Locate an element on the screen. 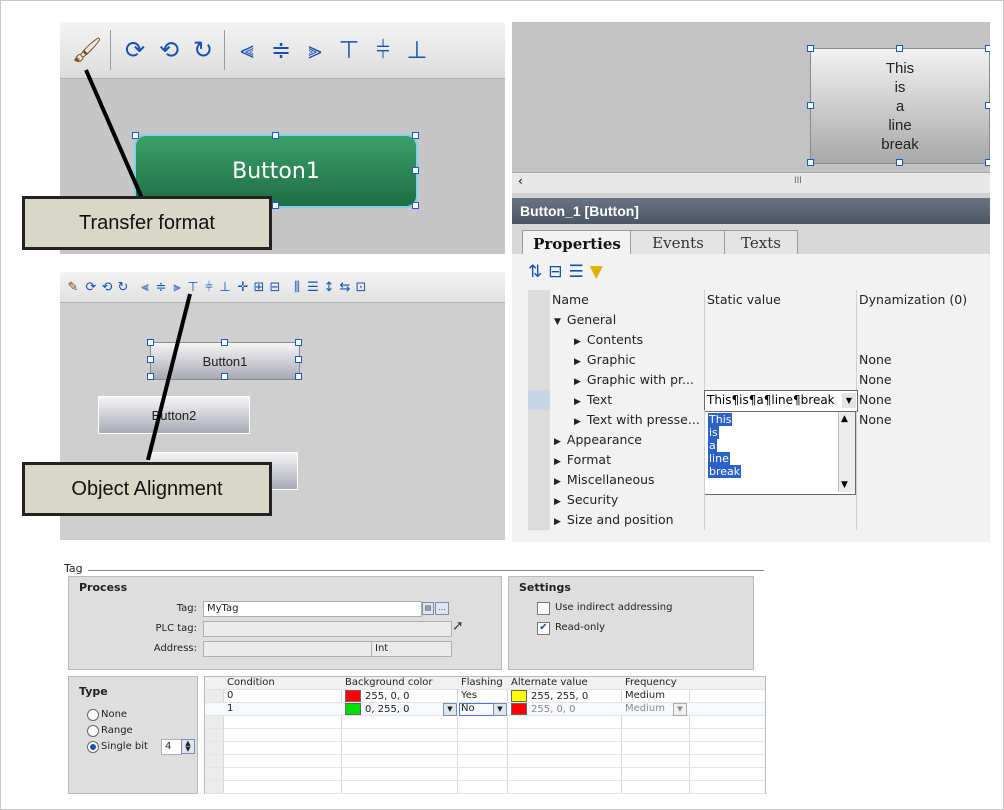 This screenshot has height=810, width=1004. flashing-dropdown: ▼ is located at coordinates (500, 709).